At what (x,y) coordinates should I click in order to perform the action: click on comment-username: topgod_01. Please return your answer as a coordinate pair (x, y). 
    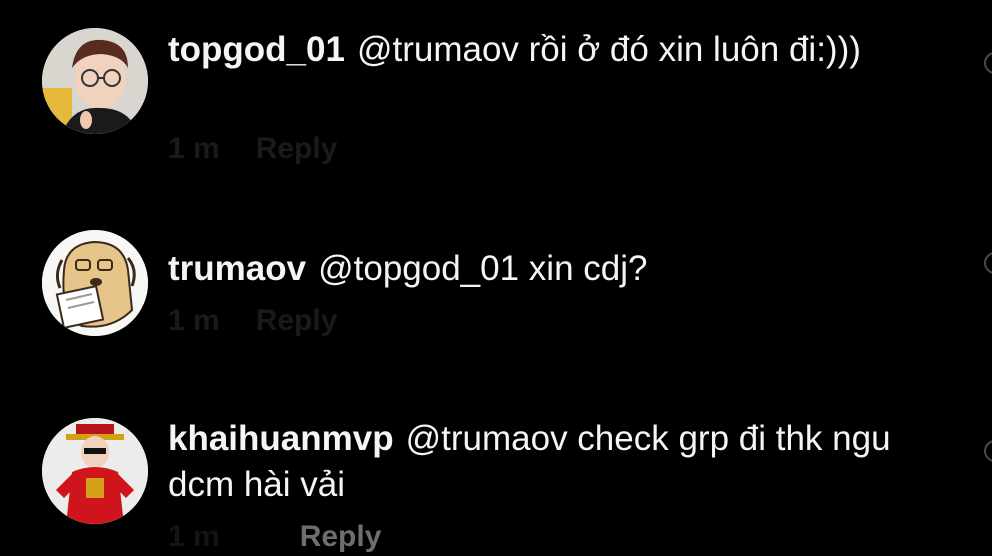
    Looking at the image, I should click on (256, 49).